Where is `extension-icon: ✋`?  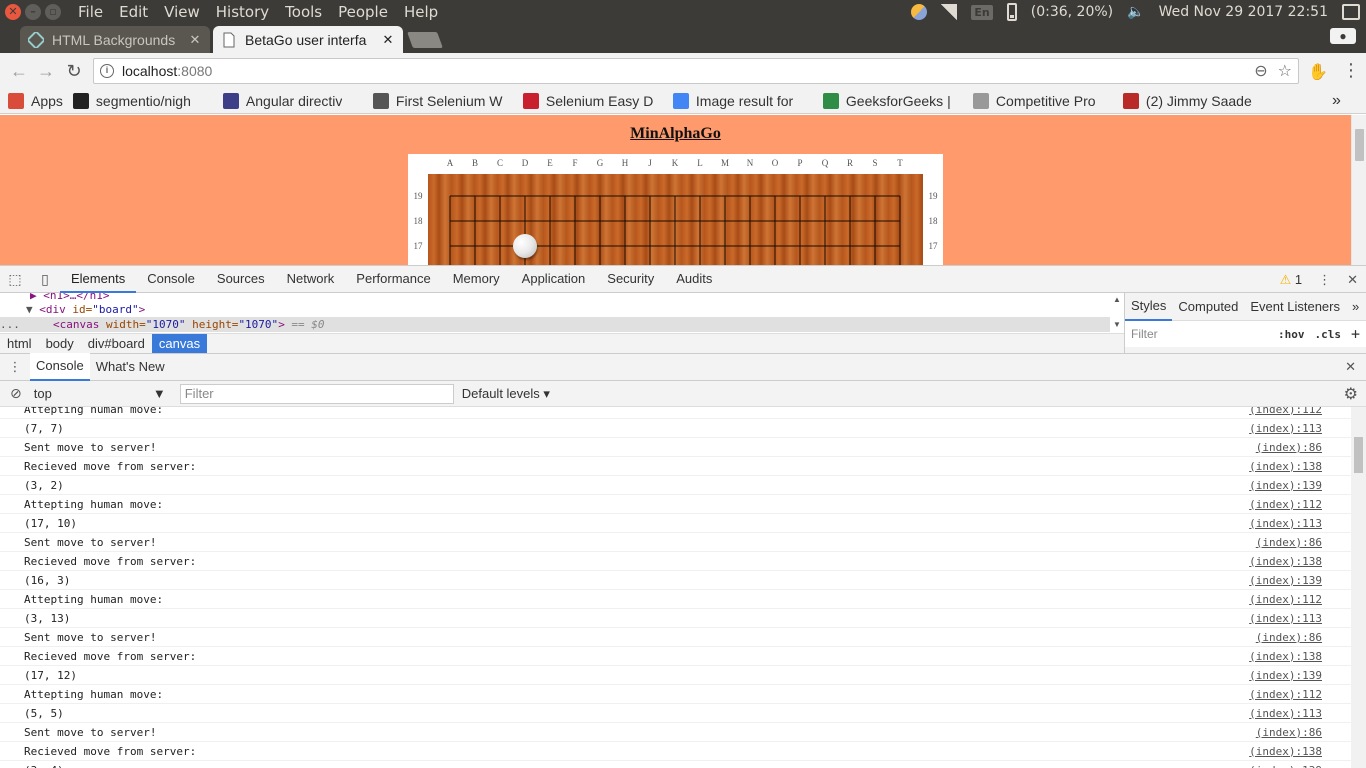 extension-icon: ✋ is located at coordinates (1318, 72).